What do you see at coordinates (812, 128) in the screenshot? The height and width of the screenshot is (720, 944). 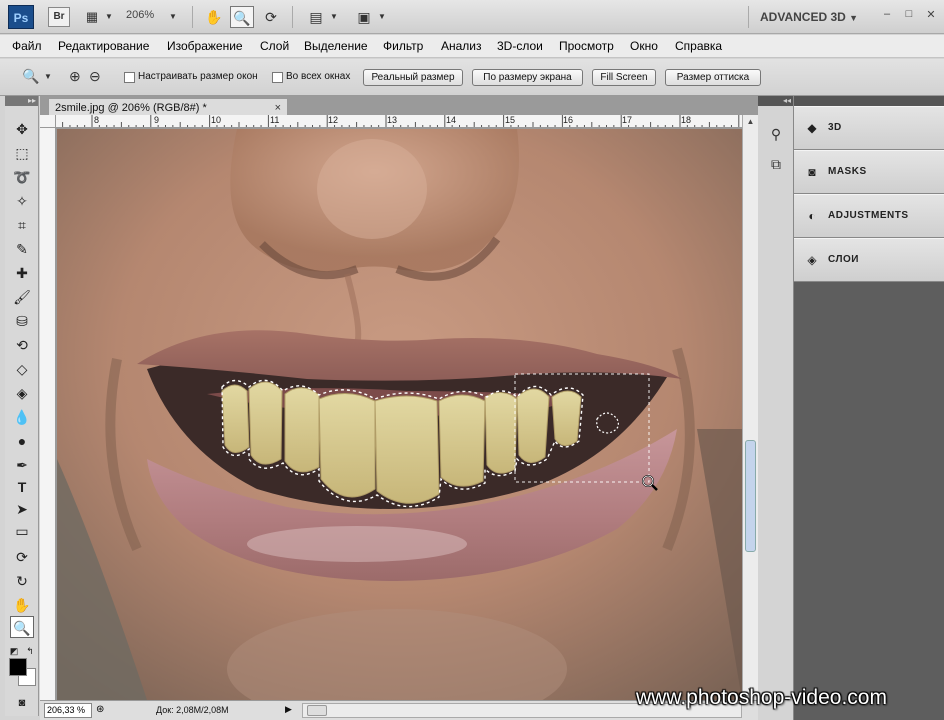 I see `cube-icon: ◆` at bounding box center [812, 128].